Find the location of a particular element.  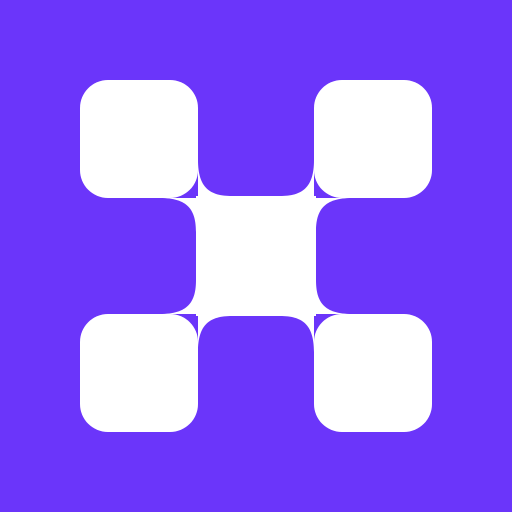

logo-top-right-block is located at coordinates (373, 139).